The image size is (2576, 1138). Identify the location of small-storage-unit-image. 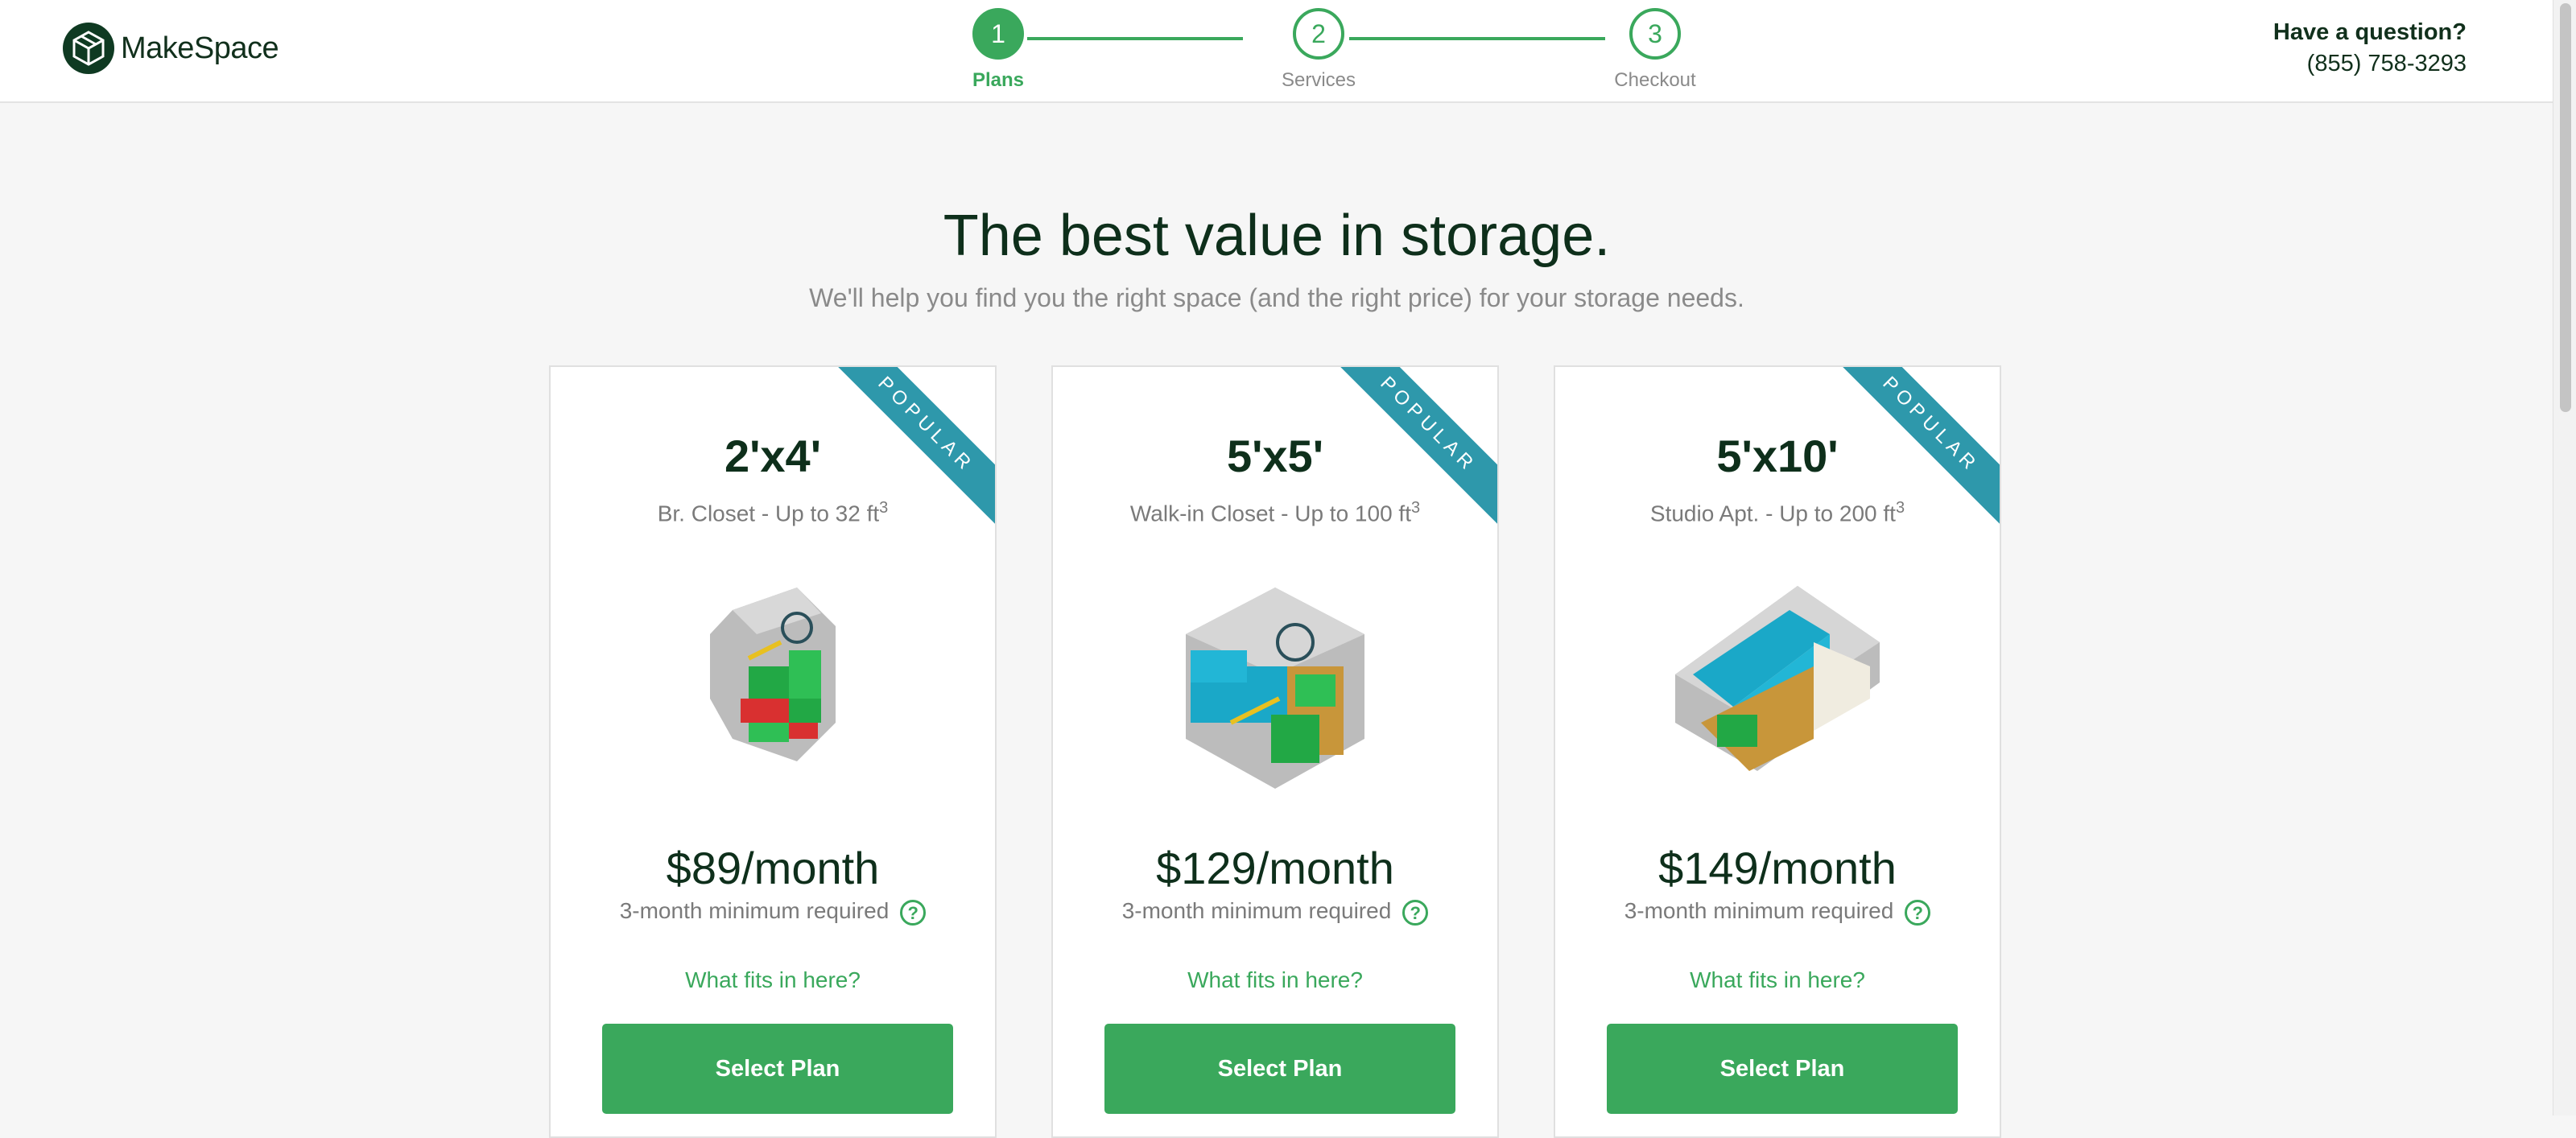
(773, 674).